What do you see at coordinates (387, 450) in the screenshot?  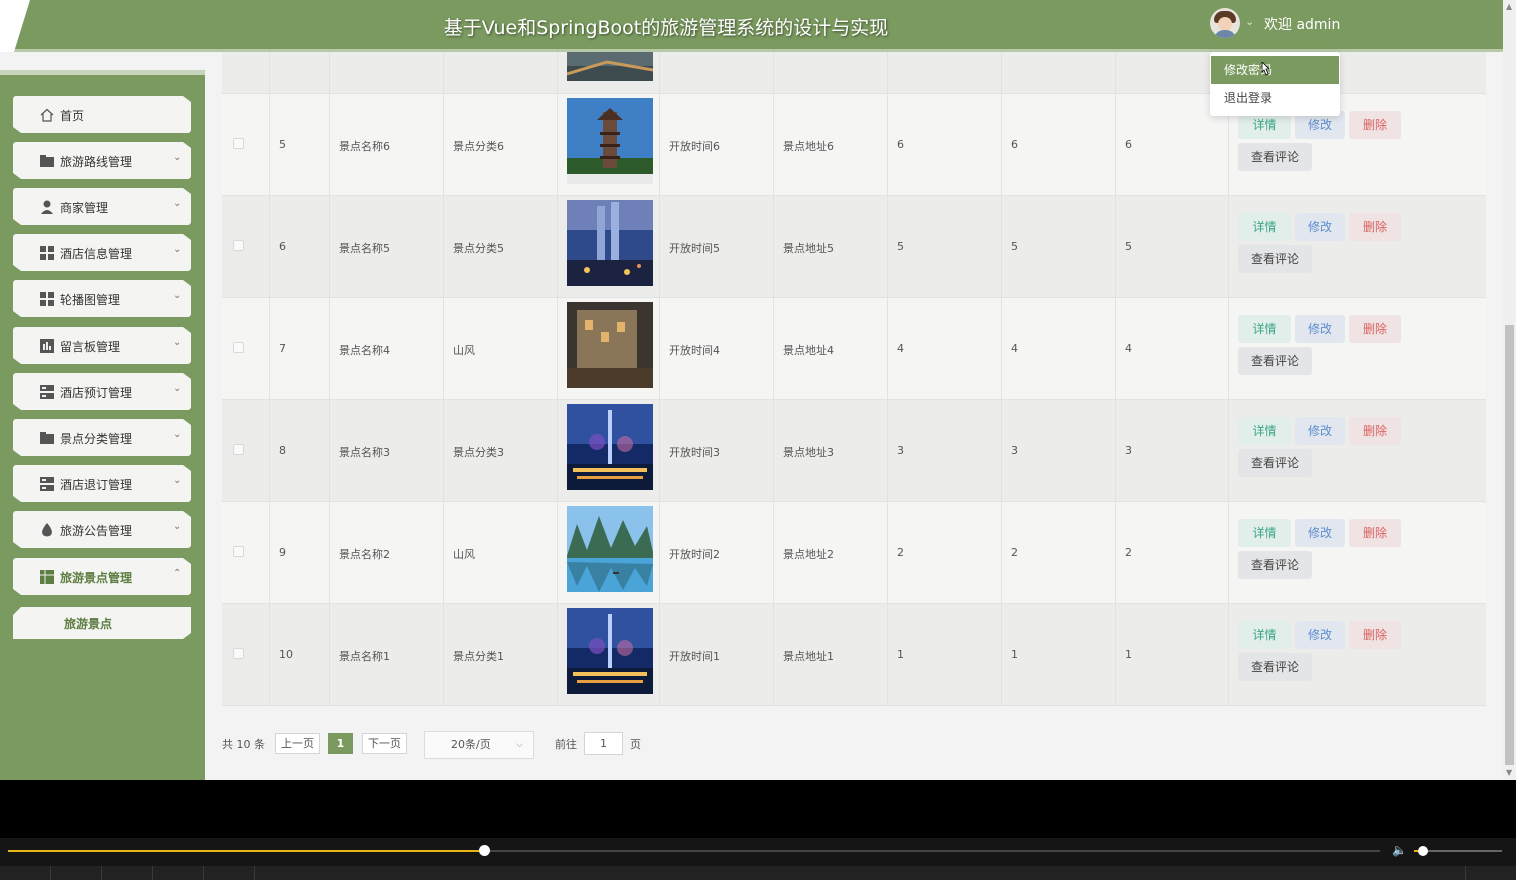 I see `table-cell: 景点名称3` at bounding box center [387, 450].